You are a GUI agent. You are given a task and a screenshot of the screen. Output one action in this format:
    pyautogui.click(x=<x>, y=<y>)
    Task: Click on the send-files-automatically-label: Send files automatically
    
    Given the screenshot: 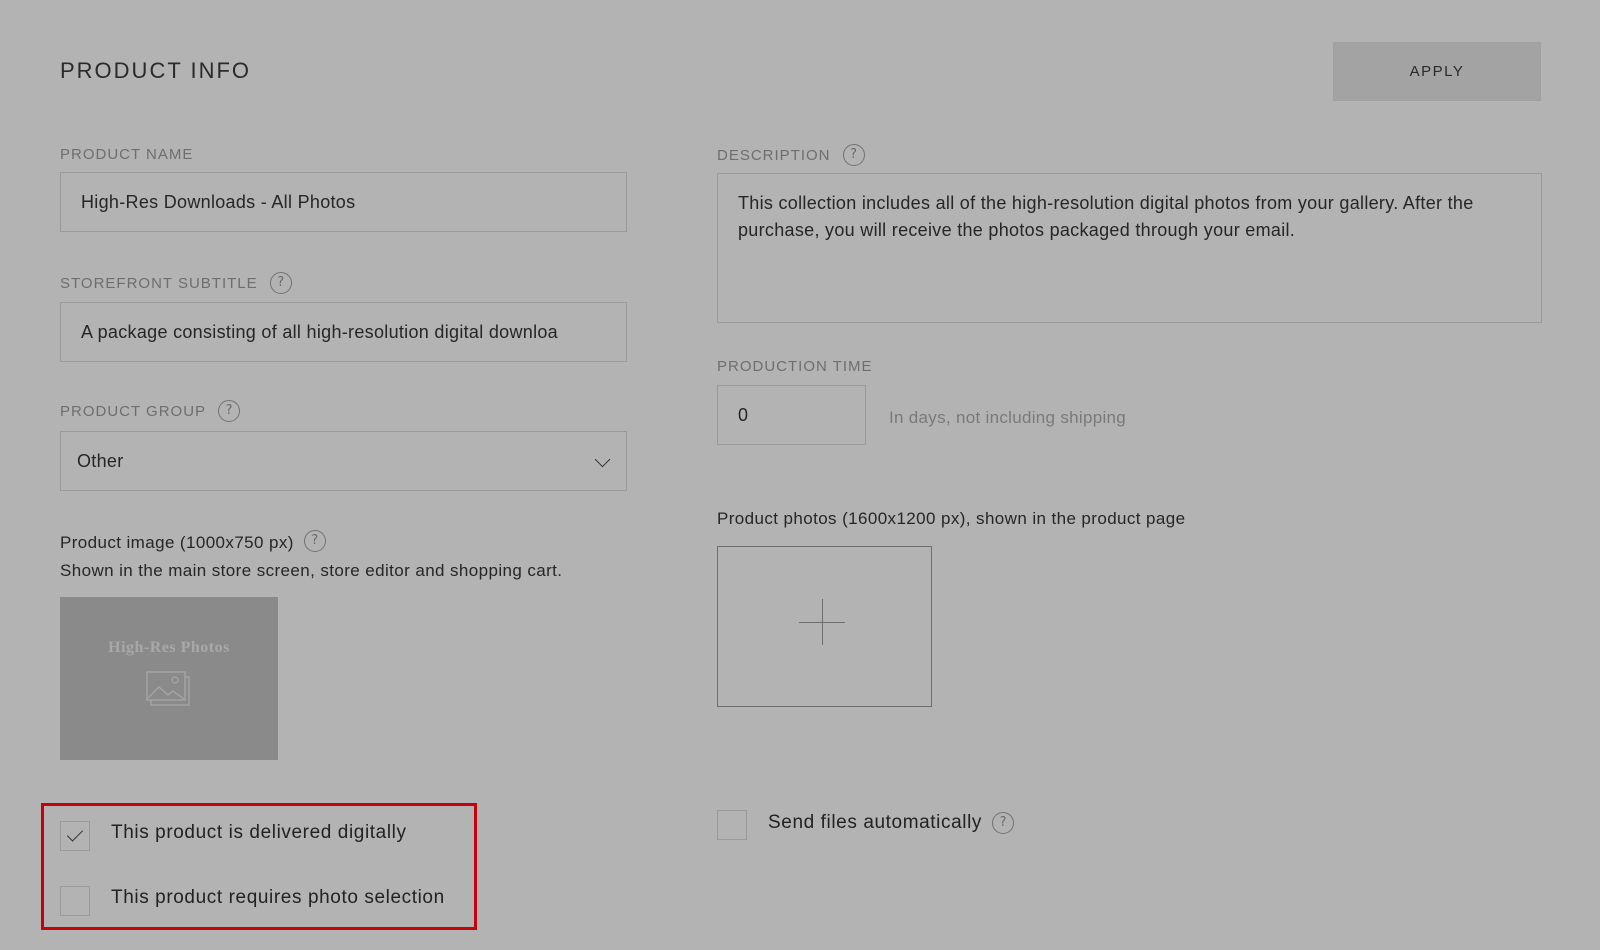 What is the action you would take?
    pyautogui.click(x=875, y=823)
    